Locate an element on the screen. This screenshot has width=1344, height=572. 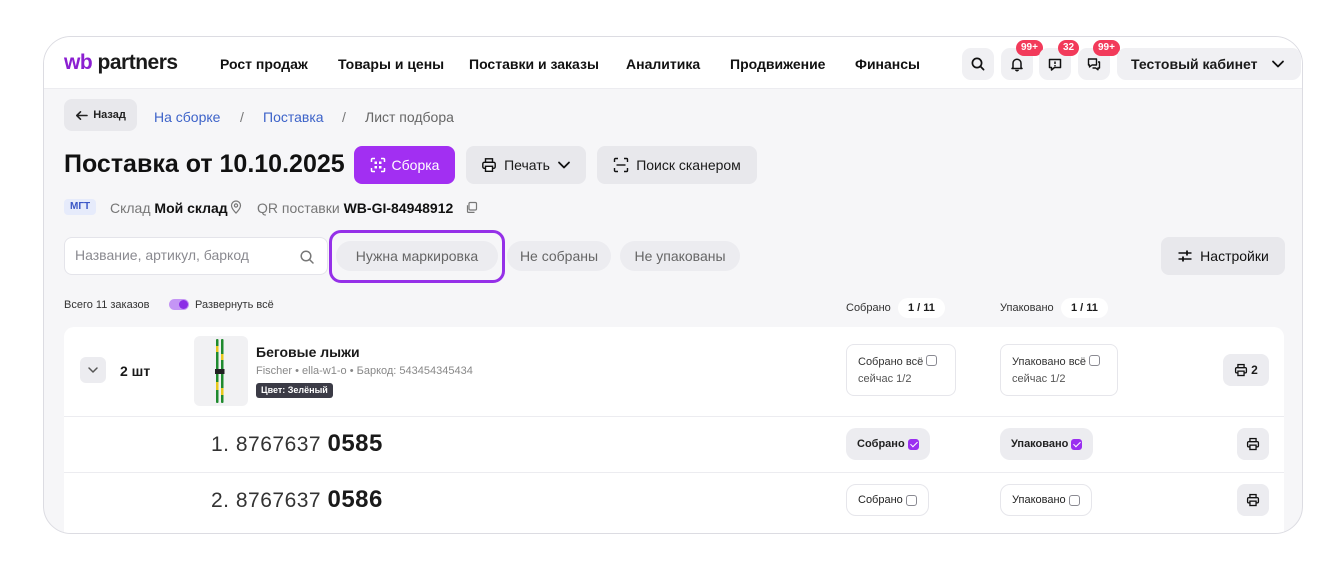
nav-promotion: Продвижение is located at coordinates (777, 64).